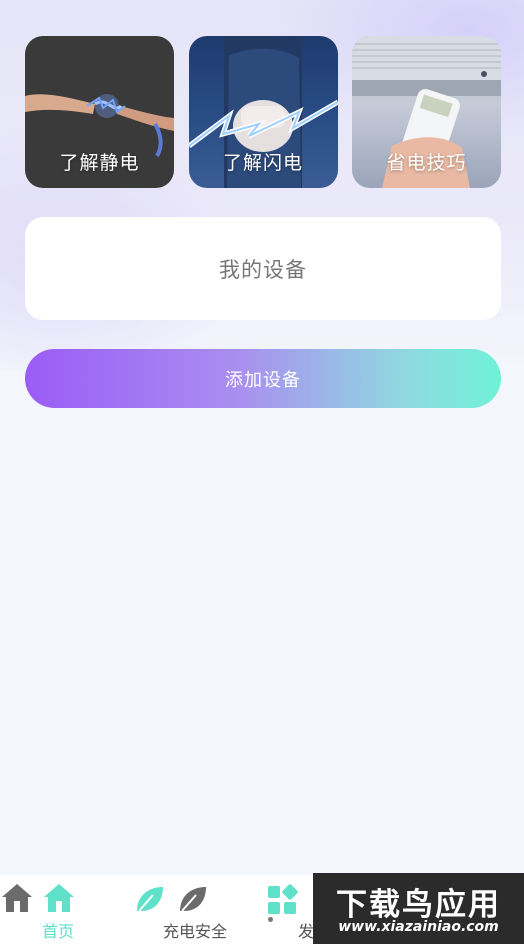 The image size is (524, 944). What do you see at coordinates (426, 112) in the screenshot?
I see `card-power-saving: 省电技巧` at bounding box center [426, 112].